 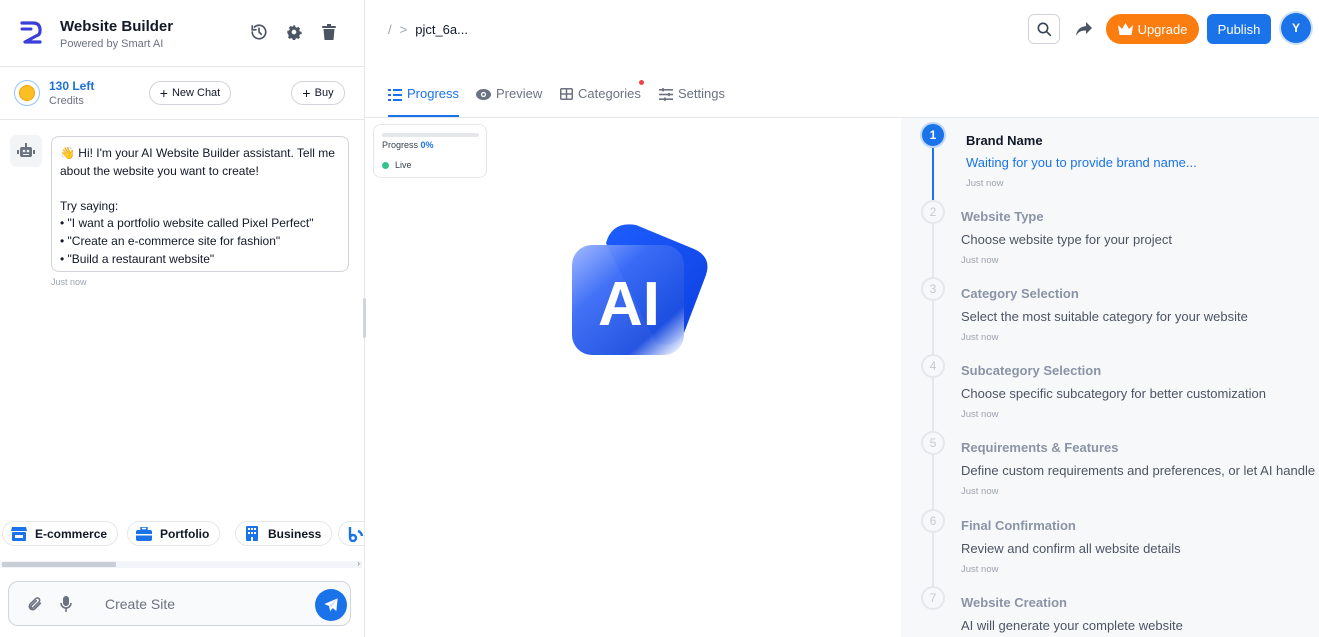 I want to click on chip-label: Portfolio, so click(x=185, y=533).